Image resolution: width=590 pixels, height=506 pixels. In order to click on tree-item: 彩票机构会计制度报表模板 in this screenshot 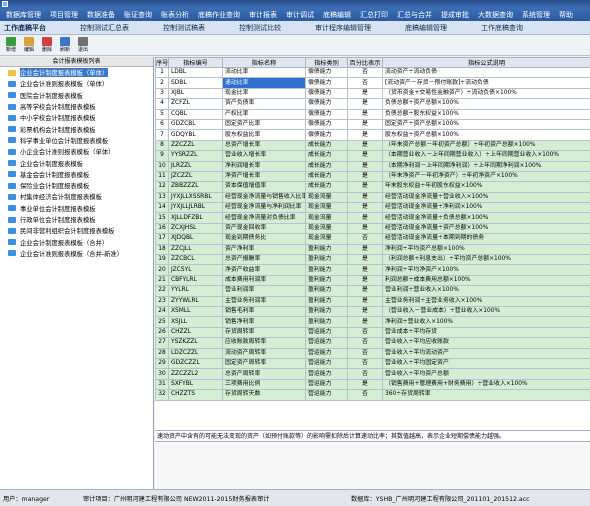, I will do `click(76, 128)`.